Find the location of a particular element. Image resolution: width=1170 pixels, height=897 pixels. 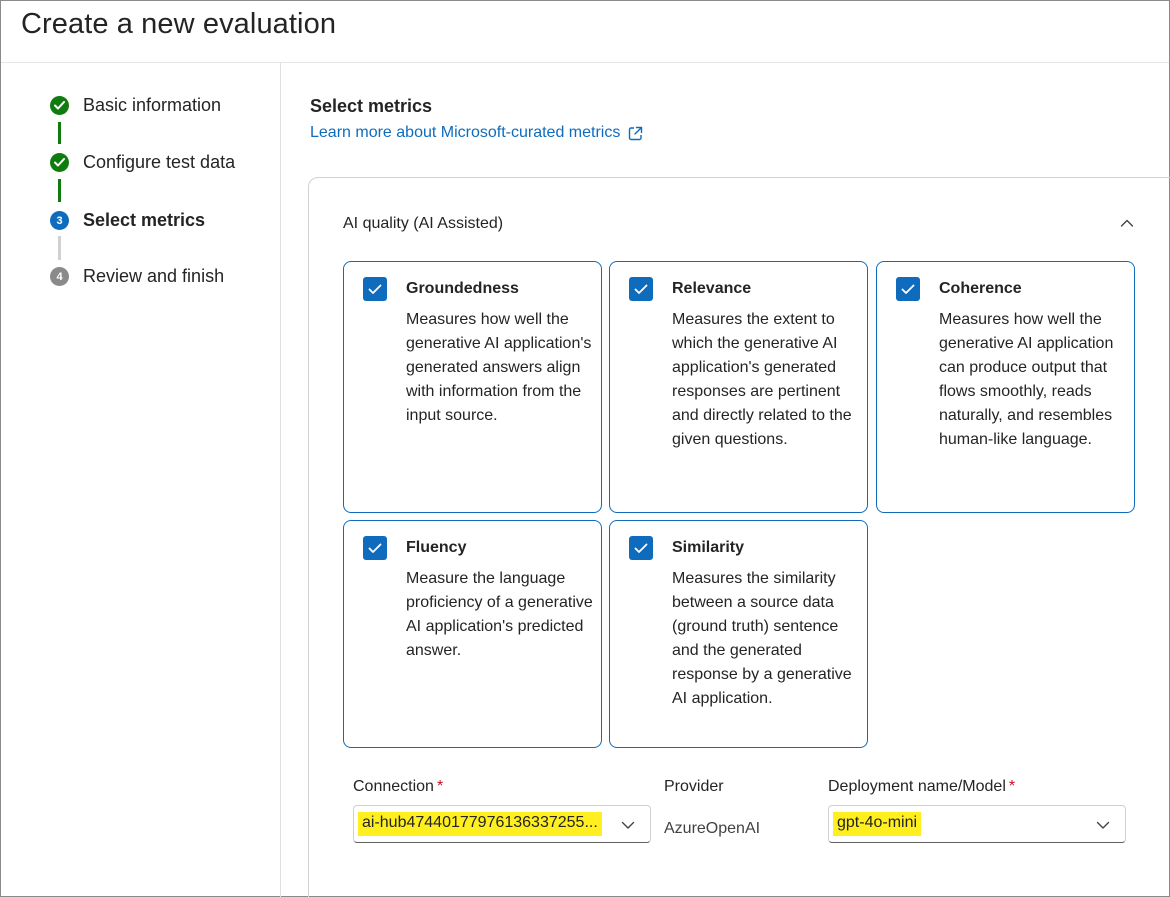

step-select-metrics: 3 Select metrics is located at coordinates (127, 220).